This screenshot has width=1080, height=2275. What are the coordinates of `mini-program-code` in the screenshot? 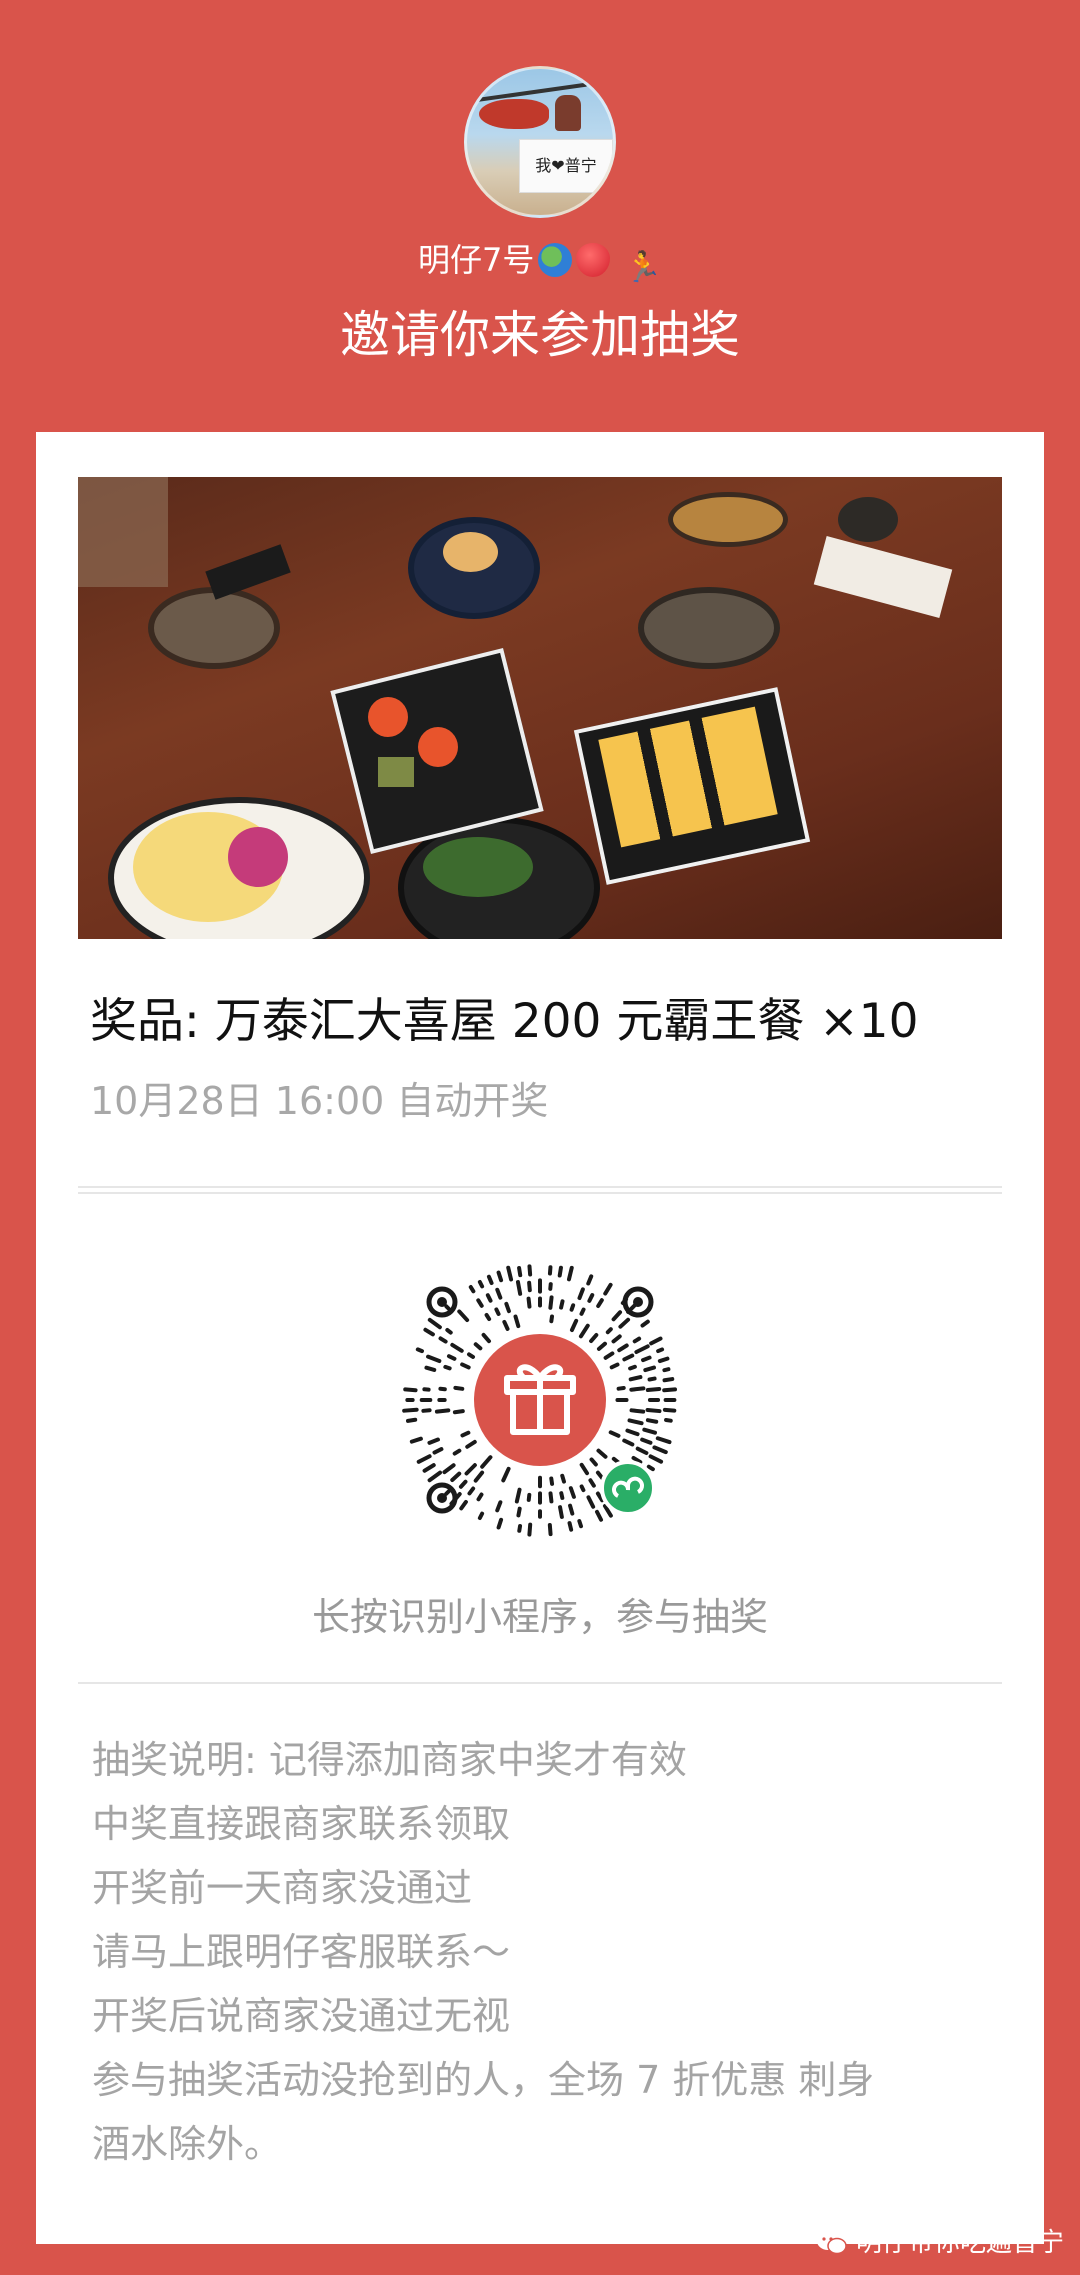 It's located at (540, 1400).